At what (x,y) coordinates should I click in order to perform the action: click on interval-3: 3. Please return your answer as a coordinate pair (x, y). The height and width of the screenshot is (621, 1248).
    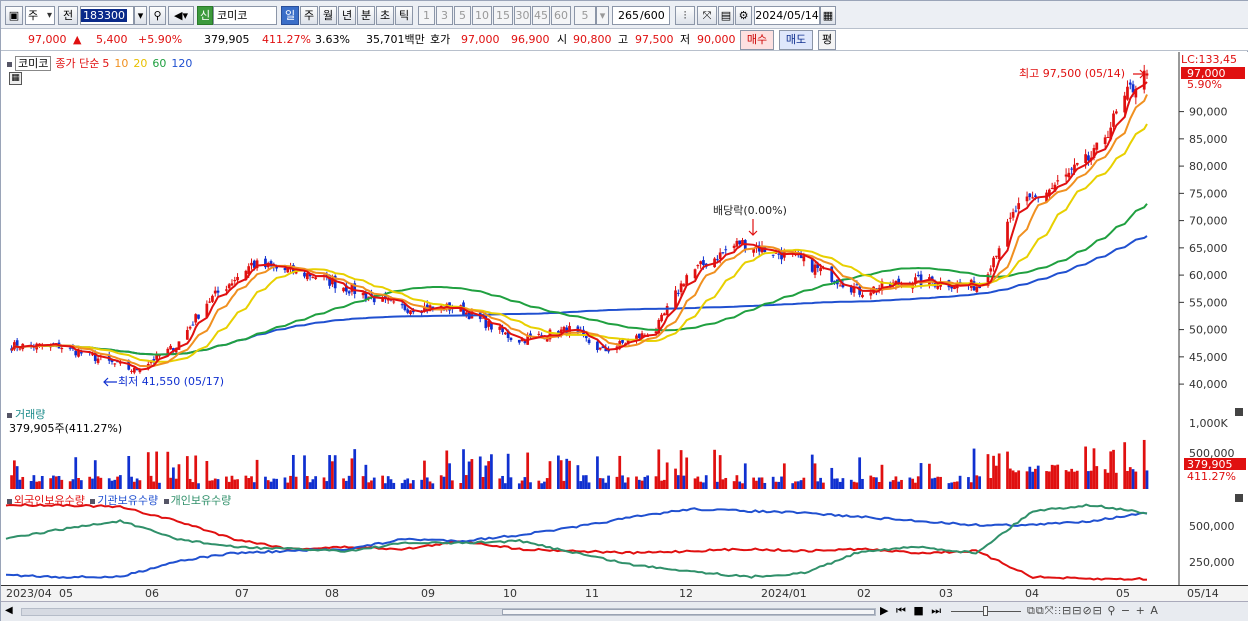
    Looking at the image, I should click on (444, 15).